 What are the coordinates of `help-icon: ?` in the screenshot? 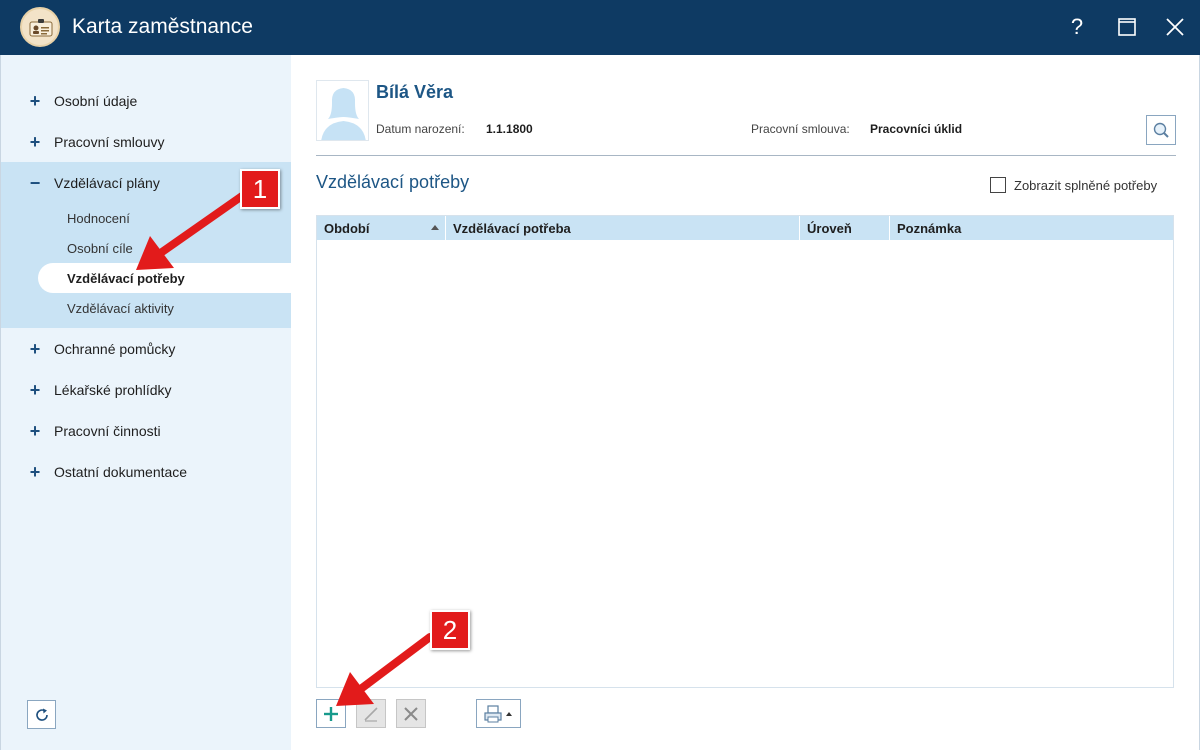 It's located at (1077, 26).